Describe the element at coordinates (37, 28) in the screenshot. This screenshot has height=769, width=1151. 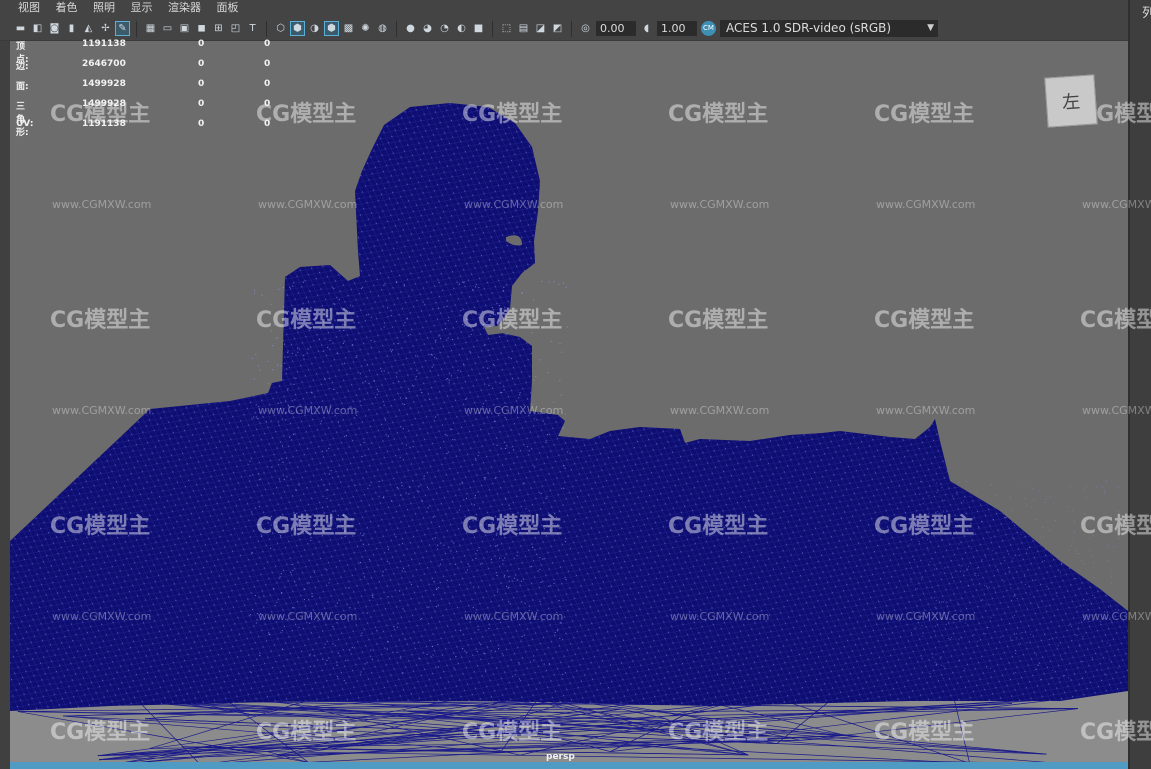
I see `camera-attributes-icon: ◧` at that location.